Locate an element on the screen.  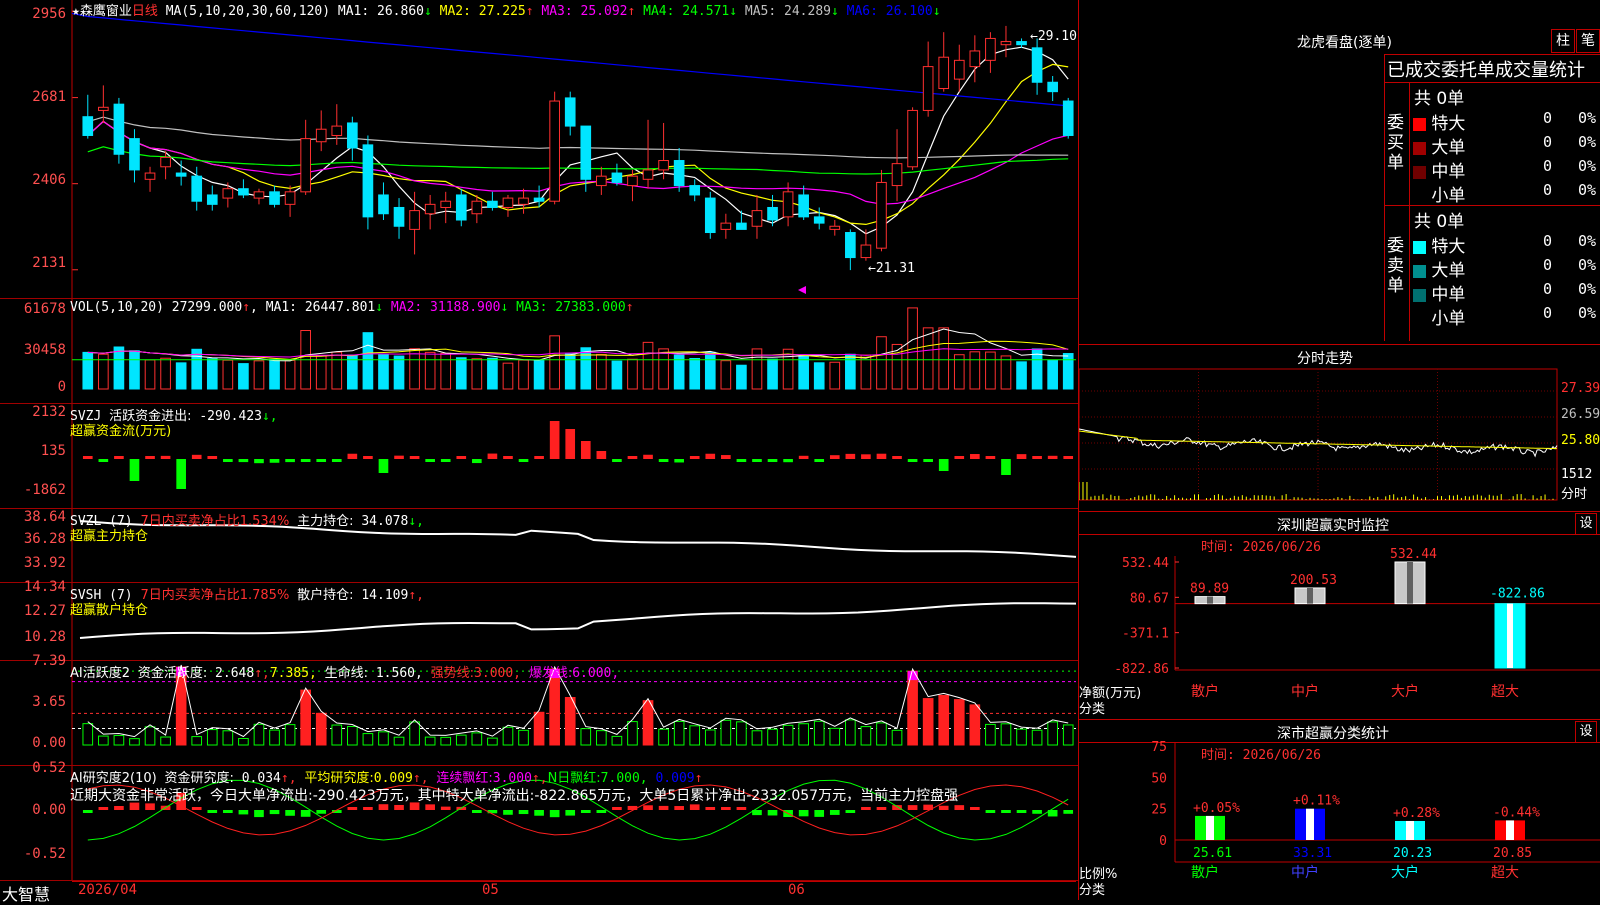
lhb-row: 特大 0 0% is located at coordinates (1506, 121).